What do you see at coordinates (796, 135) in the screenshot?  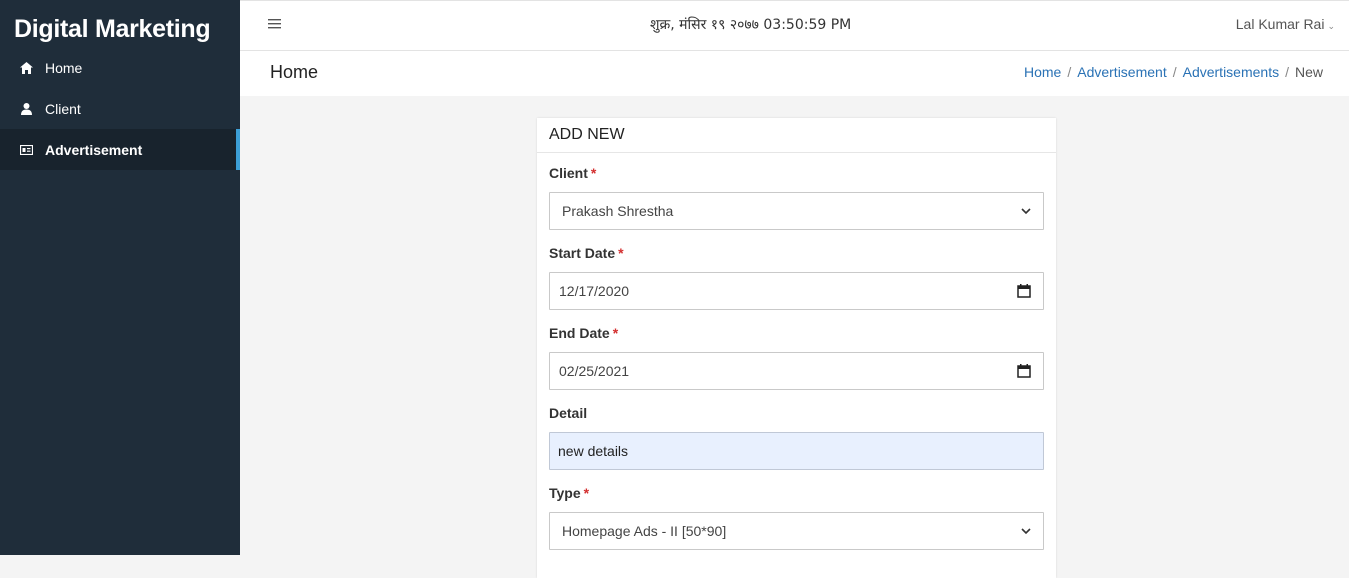 I see `card-title: ADD NEW` at bounding box center [796, 135].